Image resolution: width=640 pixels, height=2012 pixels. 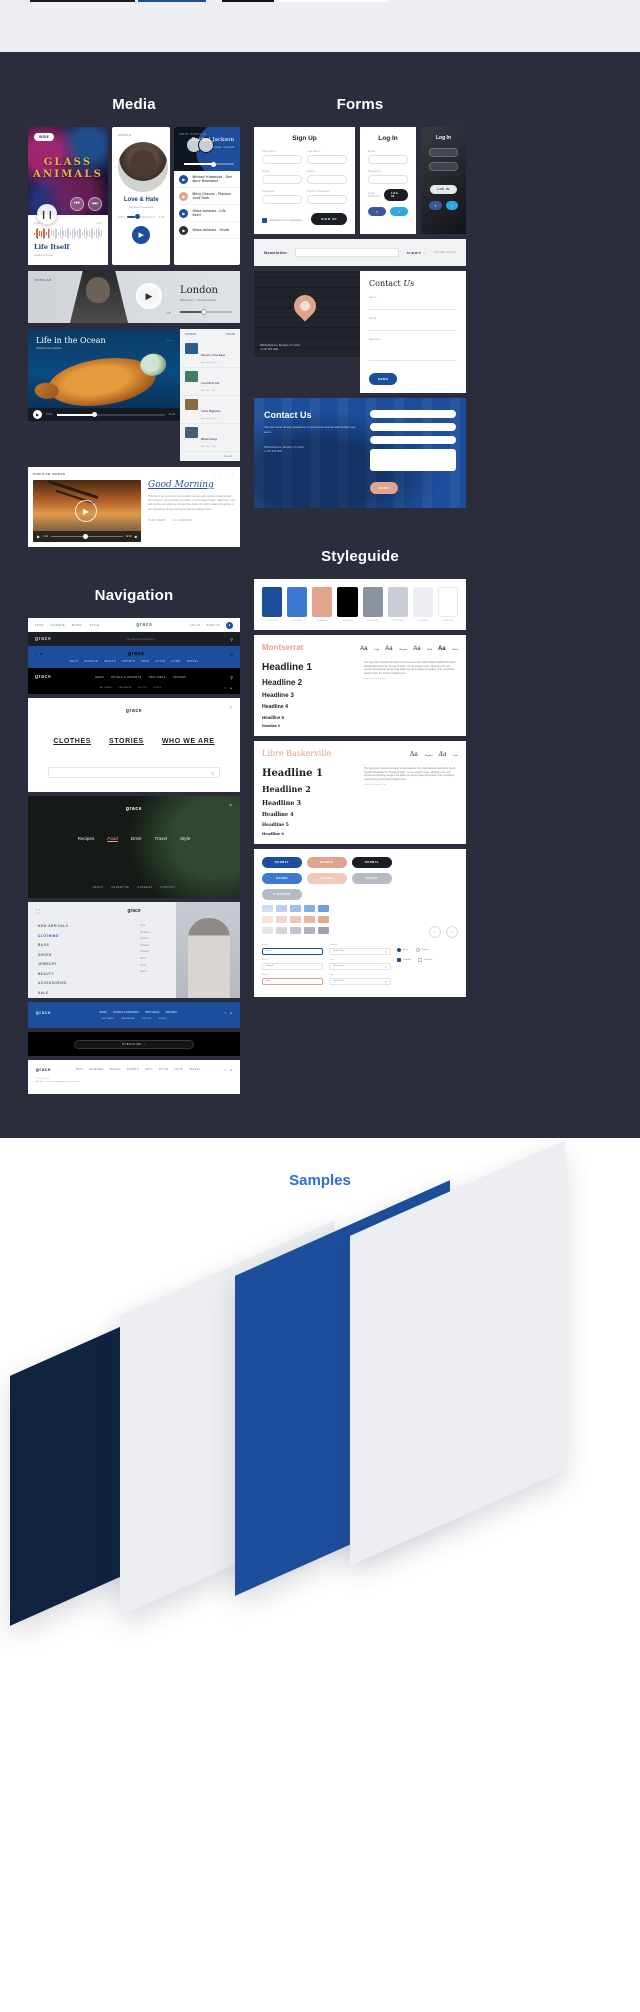 I want to click on list-item: ▶ Michael Kiwanuka - One More Heartache, so click(x=207, y=179).